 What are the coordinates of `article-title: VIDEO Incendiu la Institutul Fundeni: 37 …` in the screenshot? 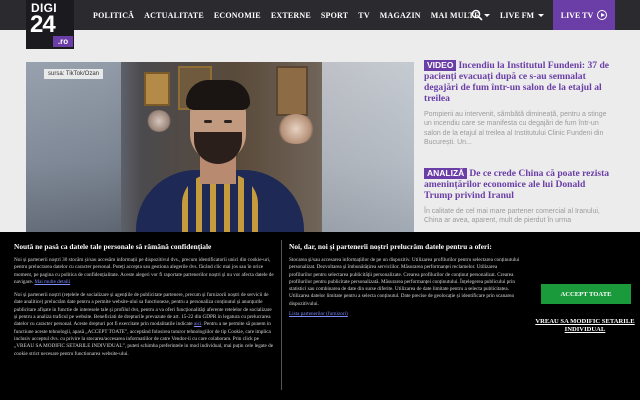 It's located at (520, 82).